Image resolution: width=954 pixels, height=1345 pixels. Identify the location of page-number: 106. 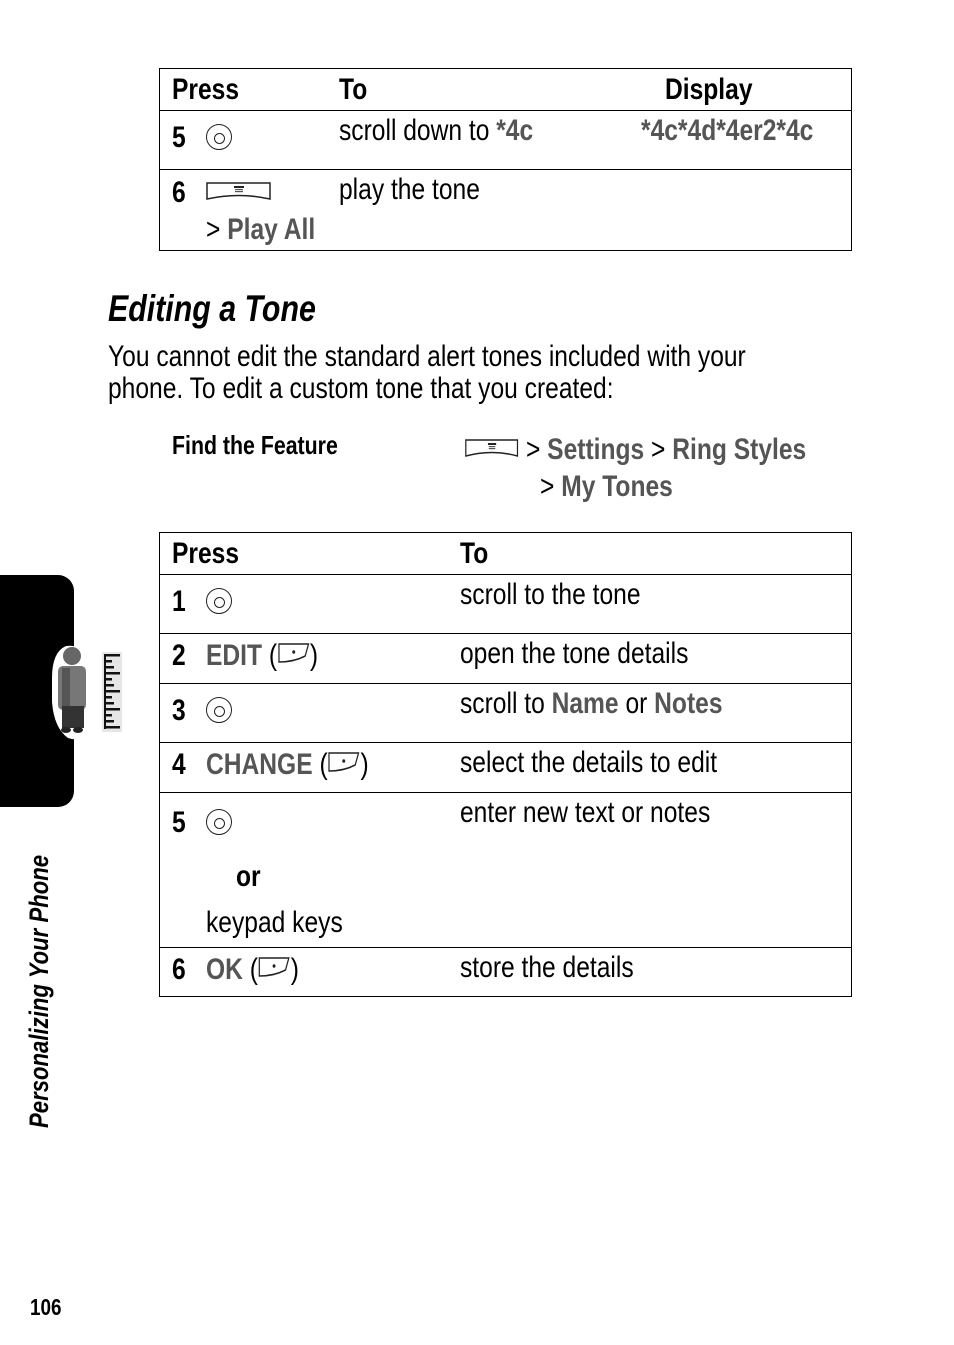
(46, 1307).